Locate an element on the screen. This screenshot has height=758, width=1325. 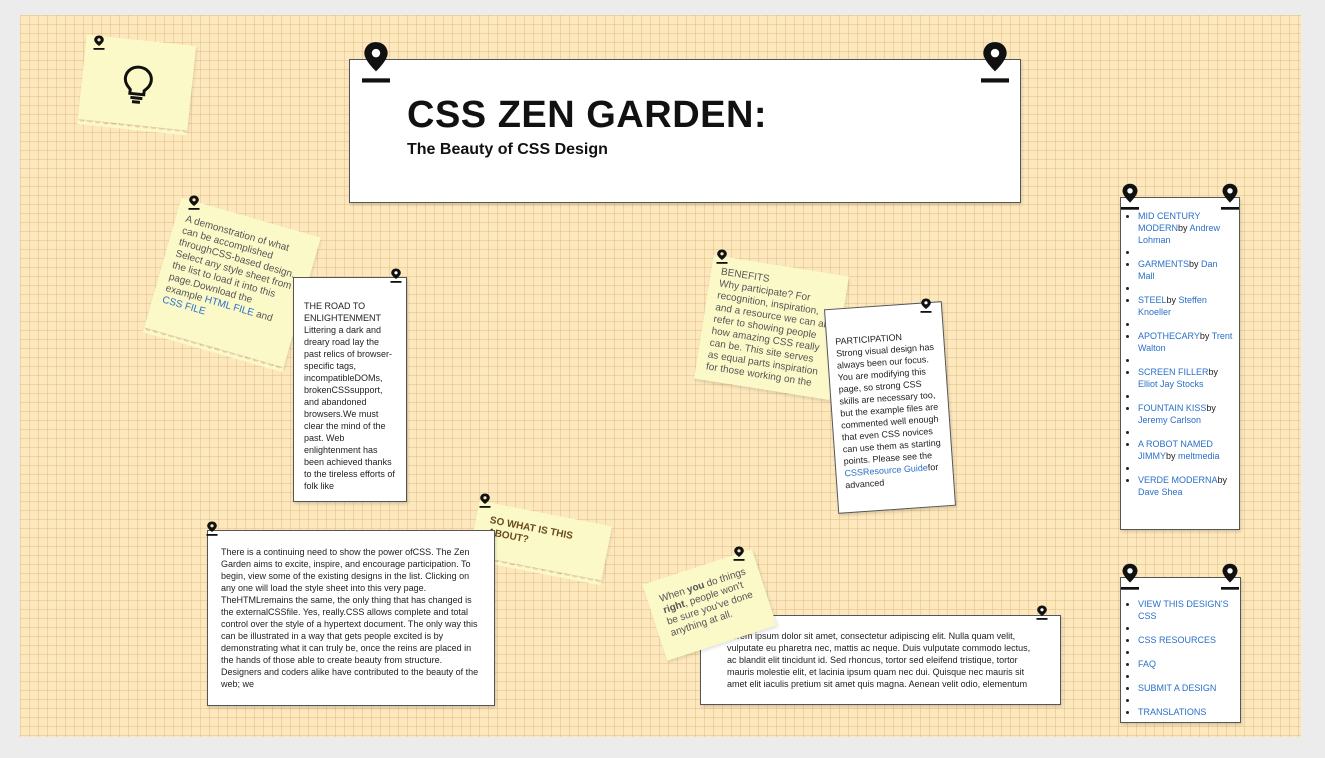
translations-link: TRANSLATIONS is located at coordinates (1172, 712).